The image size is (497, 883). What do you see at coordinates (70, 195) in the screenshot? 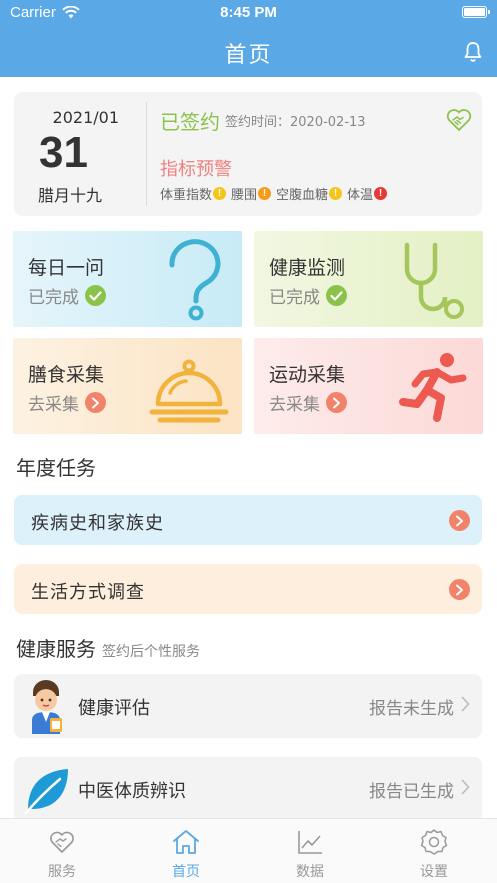
I see `lunar-date: 腊月十九` at bounding box center [70, 195].